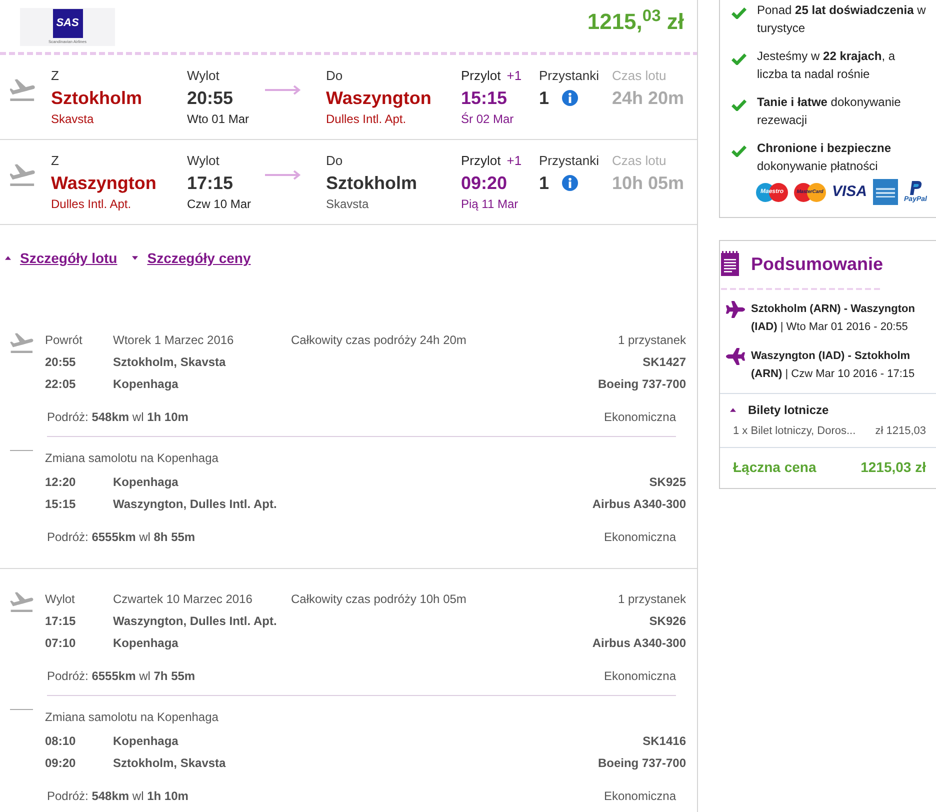  I want to click on benefit-text: Ponad 25 lat doświadczenia w turystyce, so click(842, 19).